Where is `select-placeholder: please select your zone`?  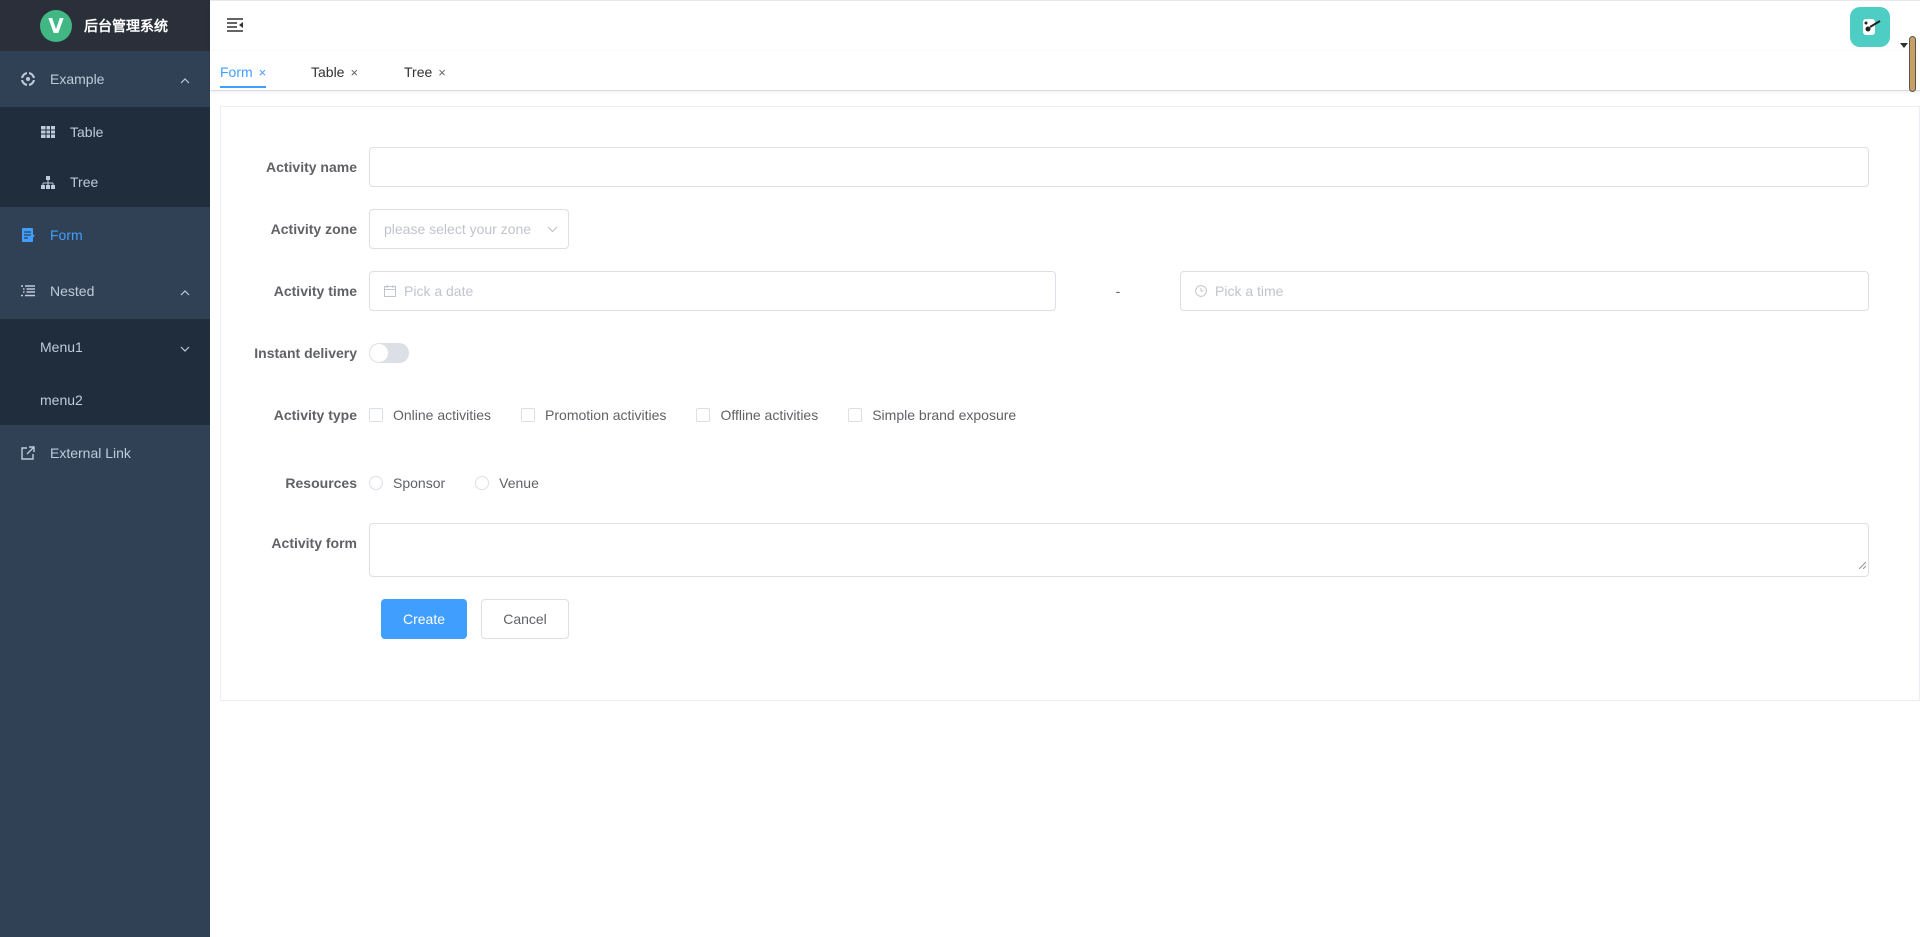 select-placeholder: please select your zone is located at coordinates (458, 229).